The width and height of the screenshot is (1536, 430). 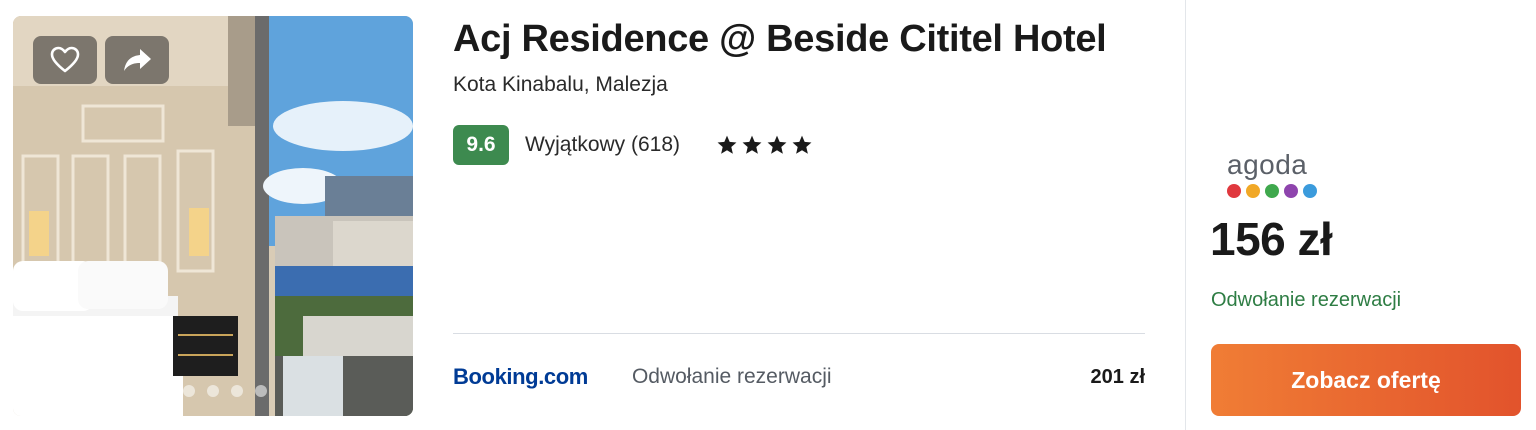 I want to click on share-arrow-icon, so click(x=137, y=60).